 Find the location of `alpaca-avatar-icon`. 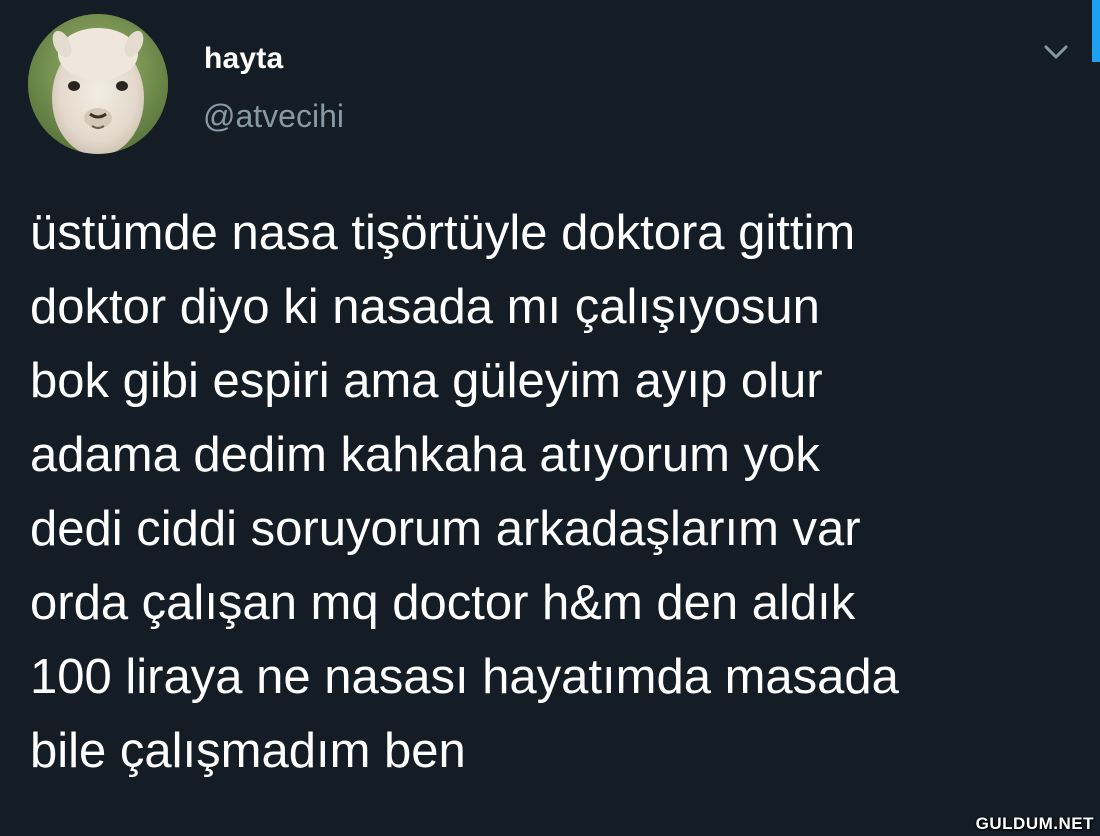

alpaca-avatar-icon is located at coordinates (98, 84).